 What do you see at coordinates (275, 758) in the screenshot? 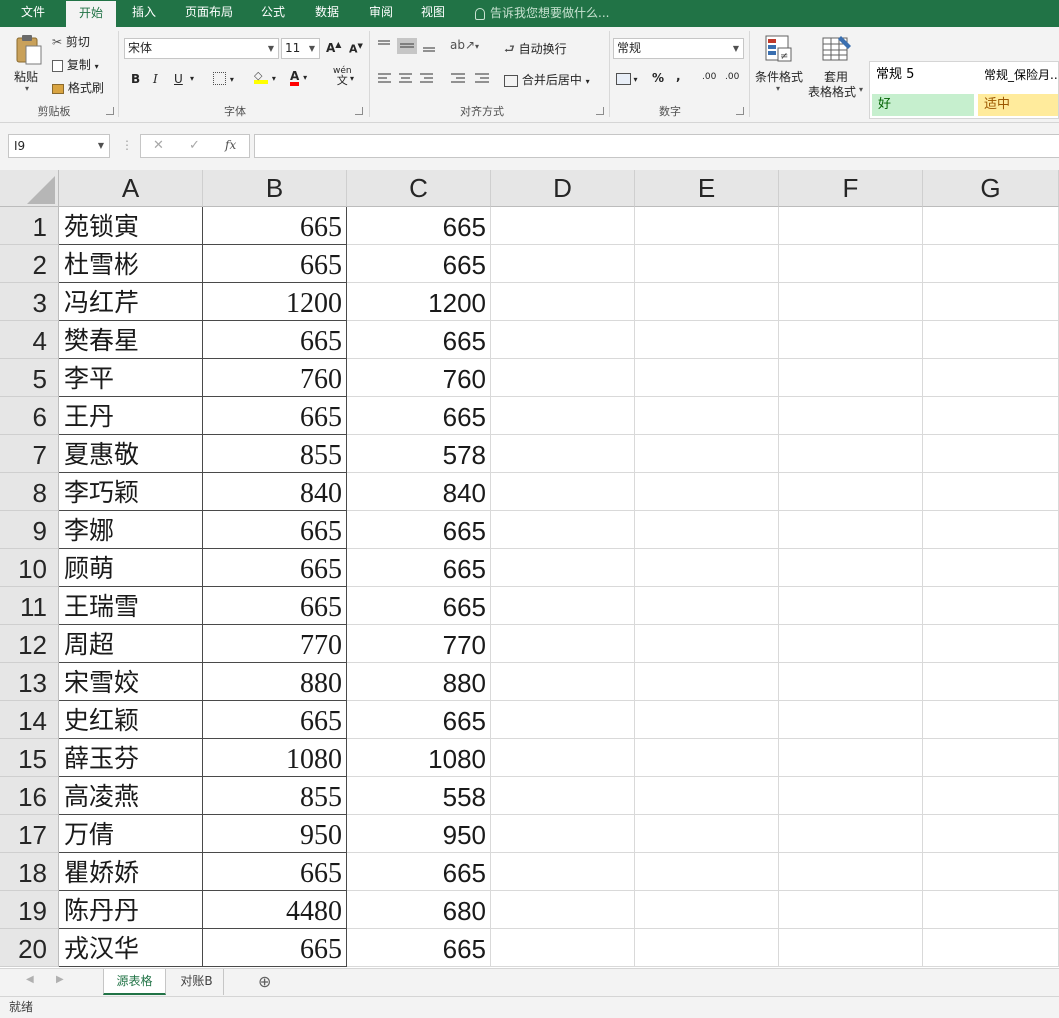
I see `cell-amount-b: 1080` at bounding box center [275, 758].